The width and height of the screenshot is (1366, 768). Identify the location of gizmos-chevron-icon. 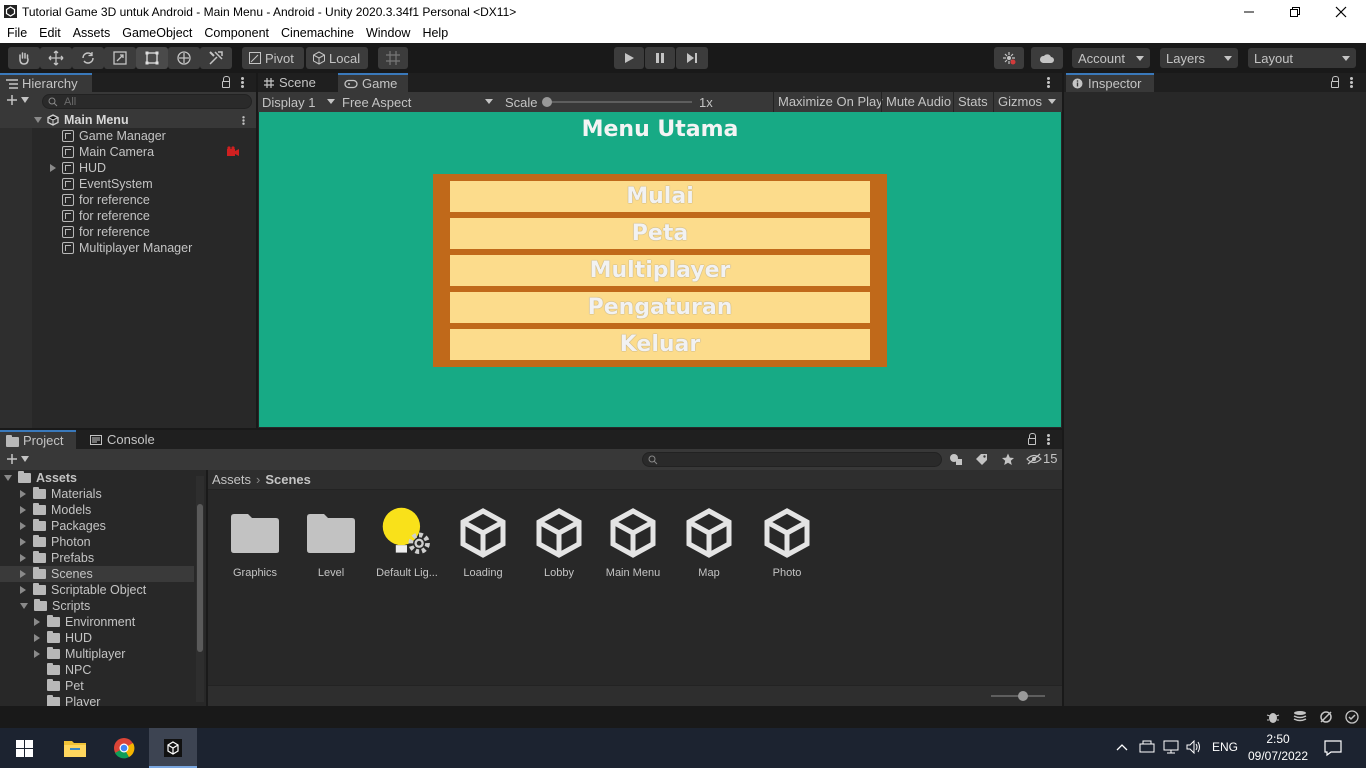
(1052, 101).